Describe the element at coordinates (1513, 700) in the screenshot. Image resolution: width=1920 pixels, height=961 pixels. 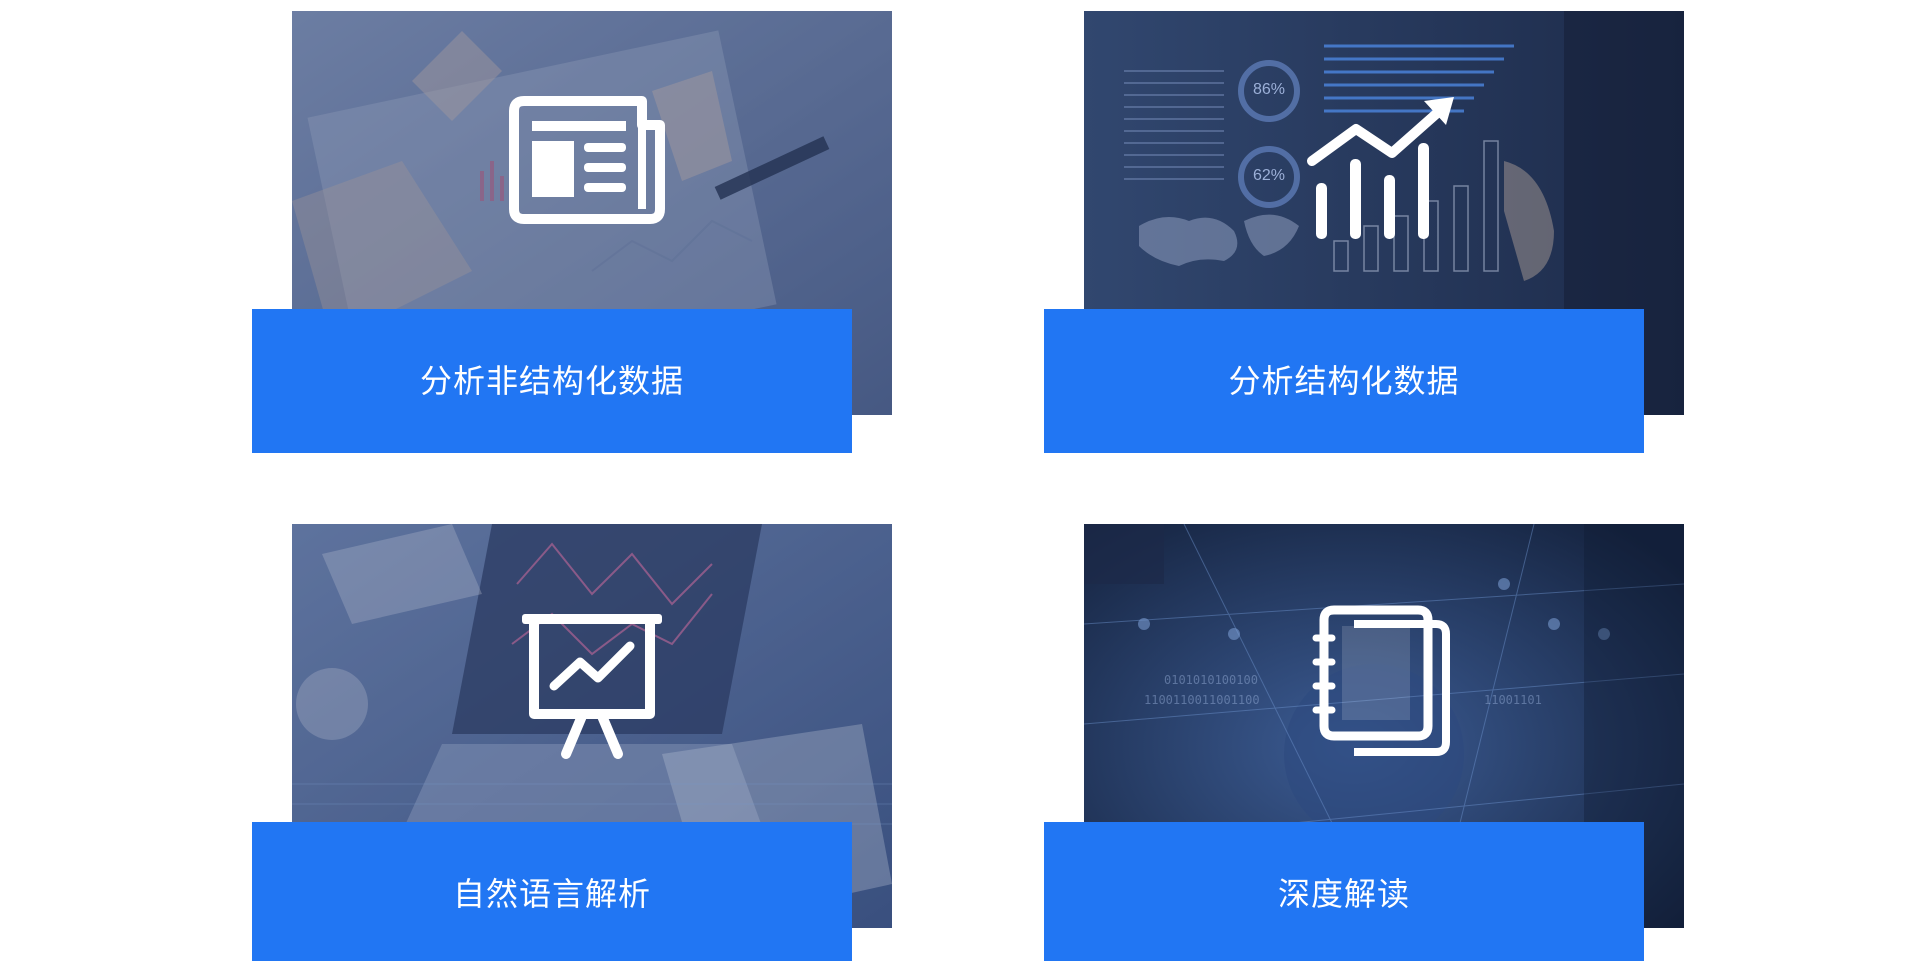
I see `svg-text: 11001101` at that location.